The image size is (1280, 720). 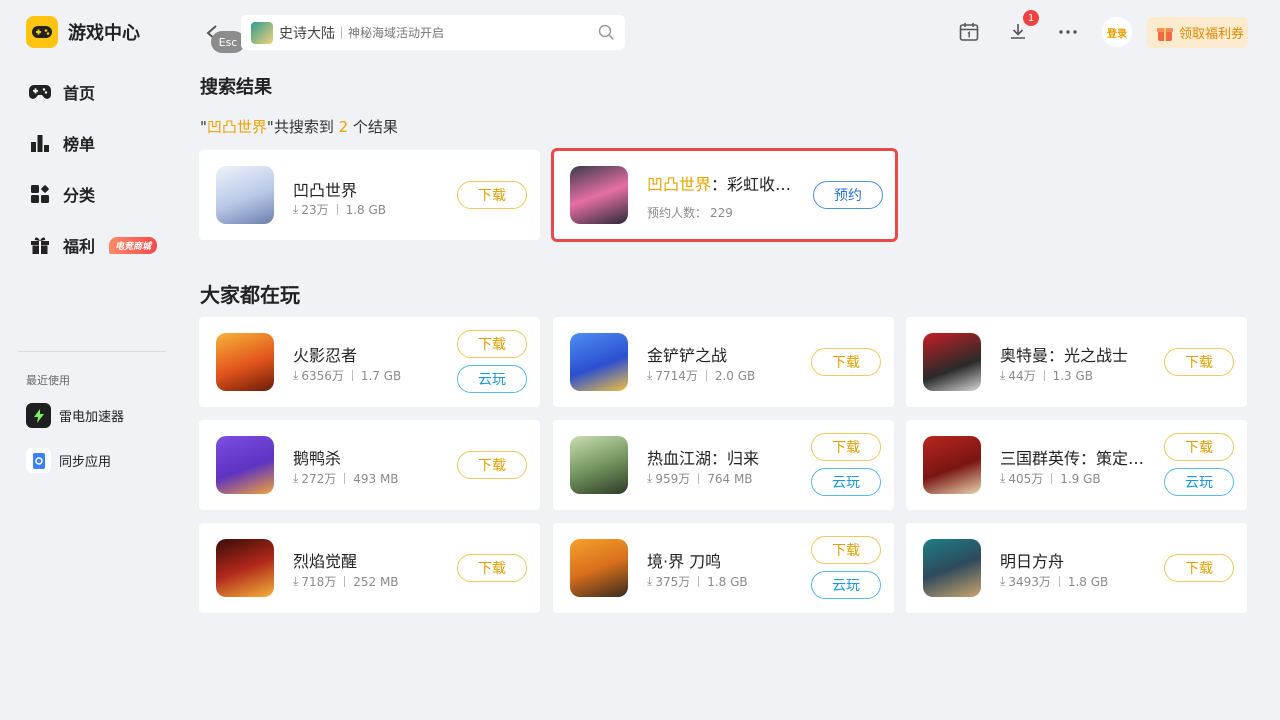 What do you see at coordinates (92, 92) in the screenshot?
I see `sidebar-item-home: 首页` at bounding box center [92, 92].